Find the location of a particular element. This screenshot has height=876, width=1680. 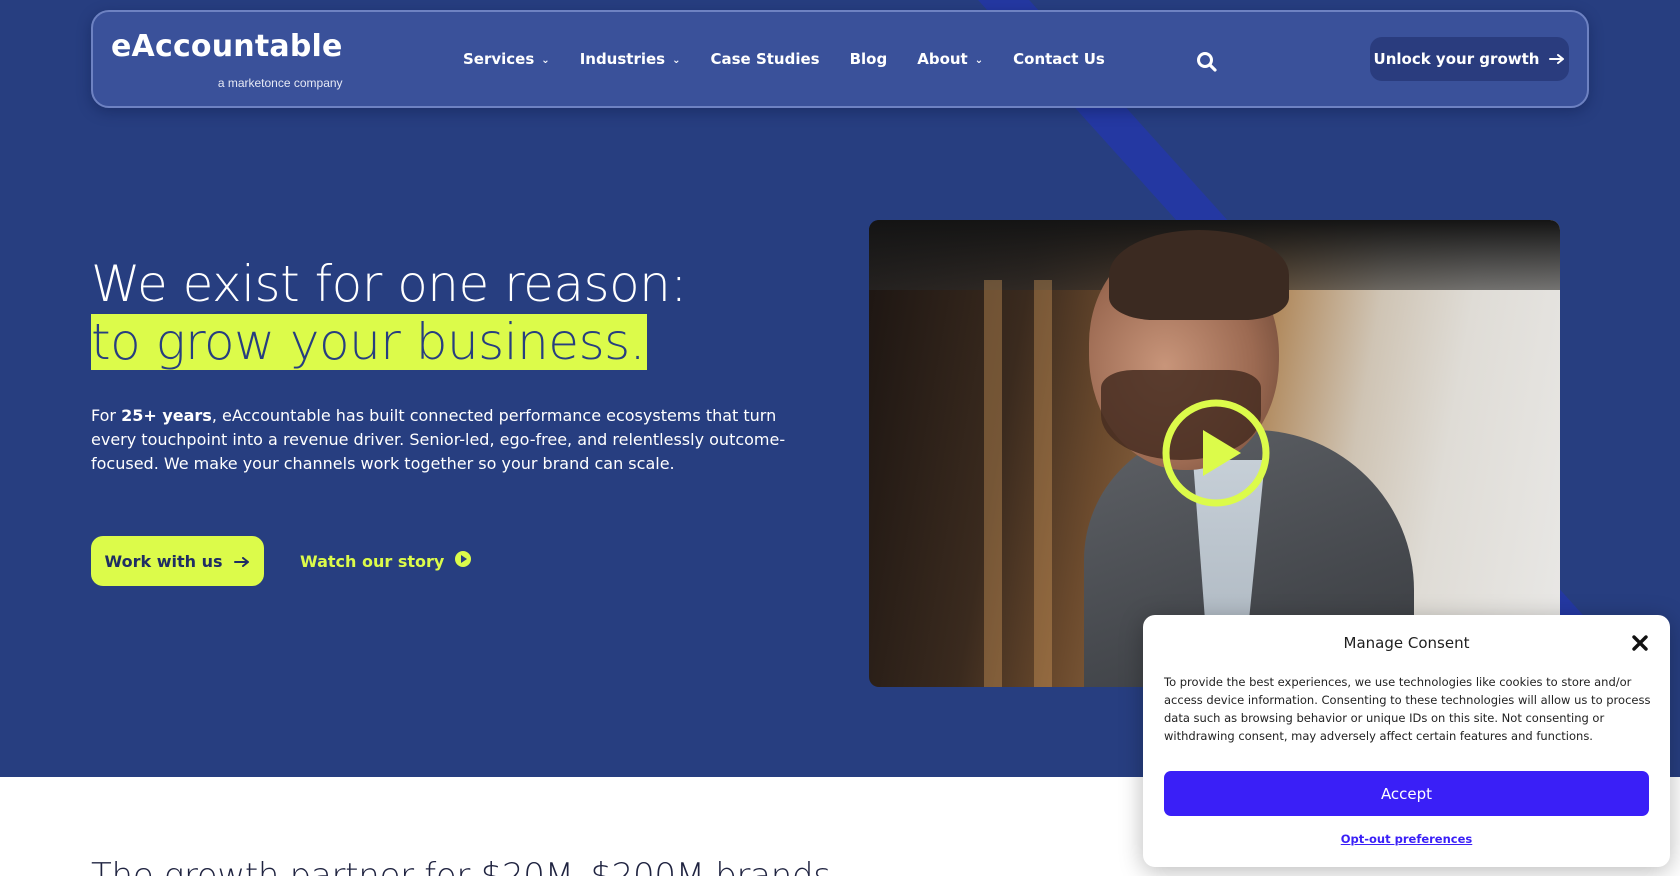

accept-button: Accept is located at coordinates (1406, 793).